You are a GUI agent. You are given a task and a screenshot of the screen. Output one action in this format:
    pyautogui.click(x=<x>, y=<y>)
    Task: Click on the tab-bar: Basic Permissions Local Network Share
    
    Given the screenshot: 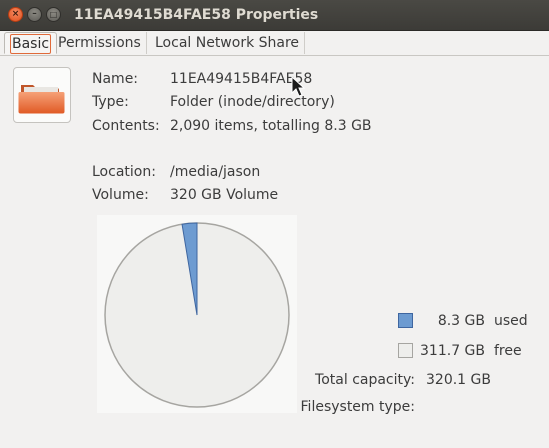 What is the action you would take?
    pyautogui.click(x=274, y=43)
    